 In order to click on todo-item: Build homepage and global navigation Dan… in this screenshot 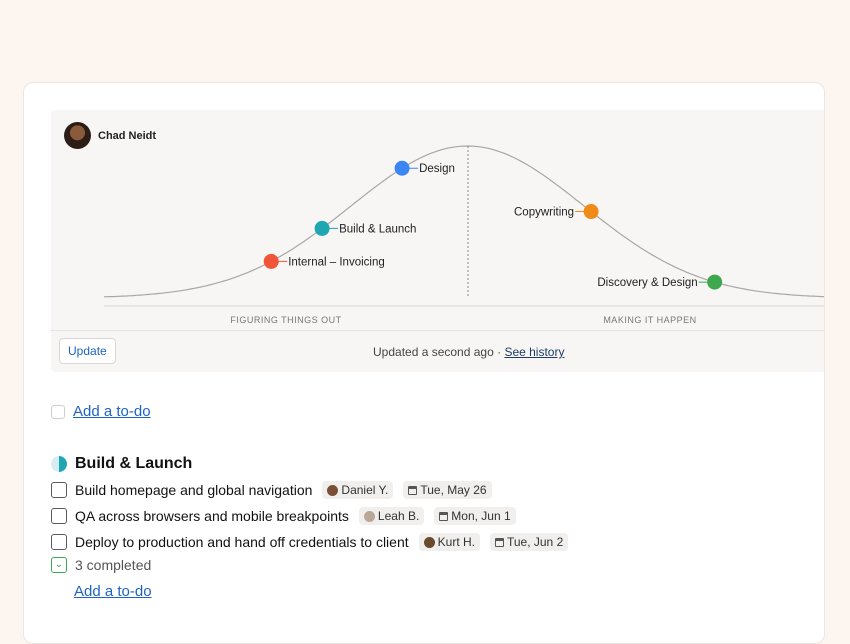, I will do `click(271, 490)`.